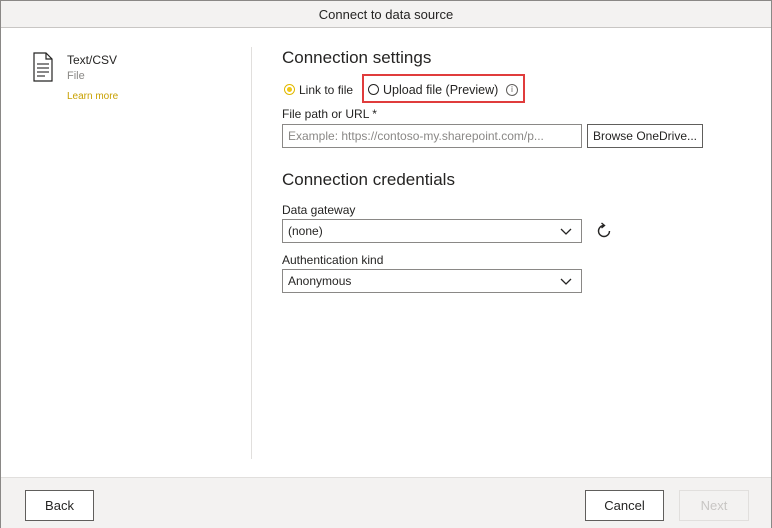 This screenshot has height=528, width=772. Describe the element at coordinates (443, 88) in the screenshot. I see `upload-option-highlight-box` at that location.